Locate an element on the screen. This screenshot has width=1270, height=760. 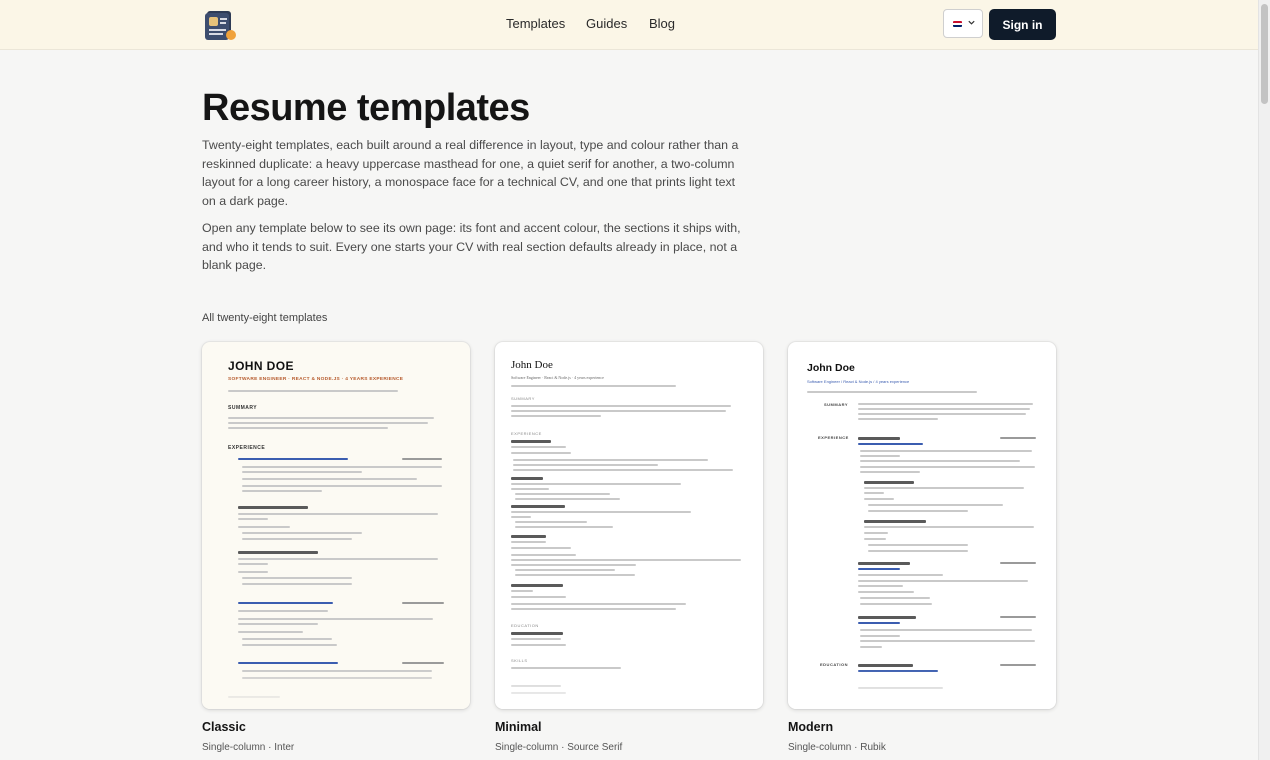
template-meta: Single-column · Inter is located at coordinates (248, 747).